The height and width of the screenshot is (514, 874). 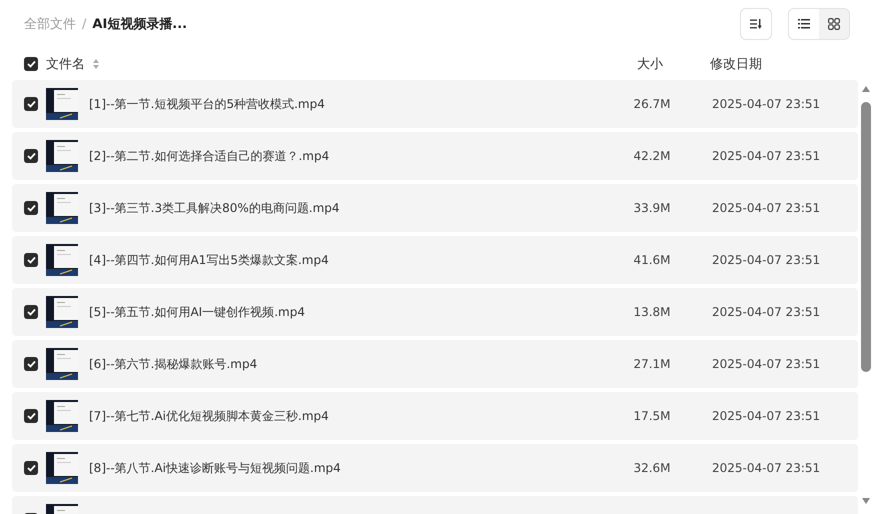 What do you see at coordinates (214, 208) in the screenshot?
I see `file-name: [3]--第三节.3类工具解决80%的电商问题.mp4` at bounding box center [214, 208].